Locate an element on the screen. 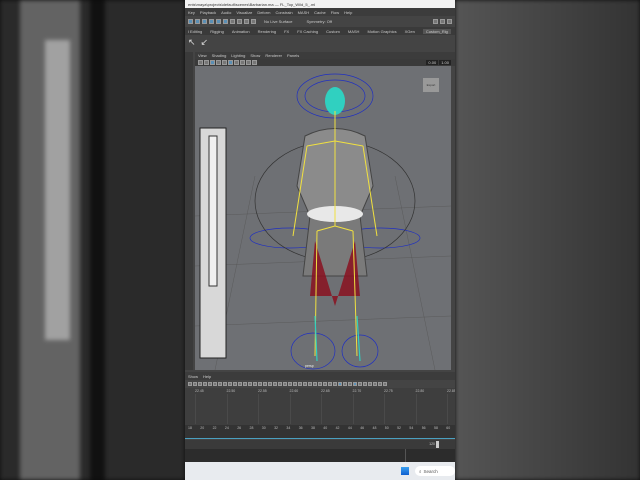  tab-rigging: Rigging is located at coordinates (217, 31).